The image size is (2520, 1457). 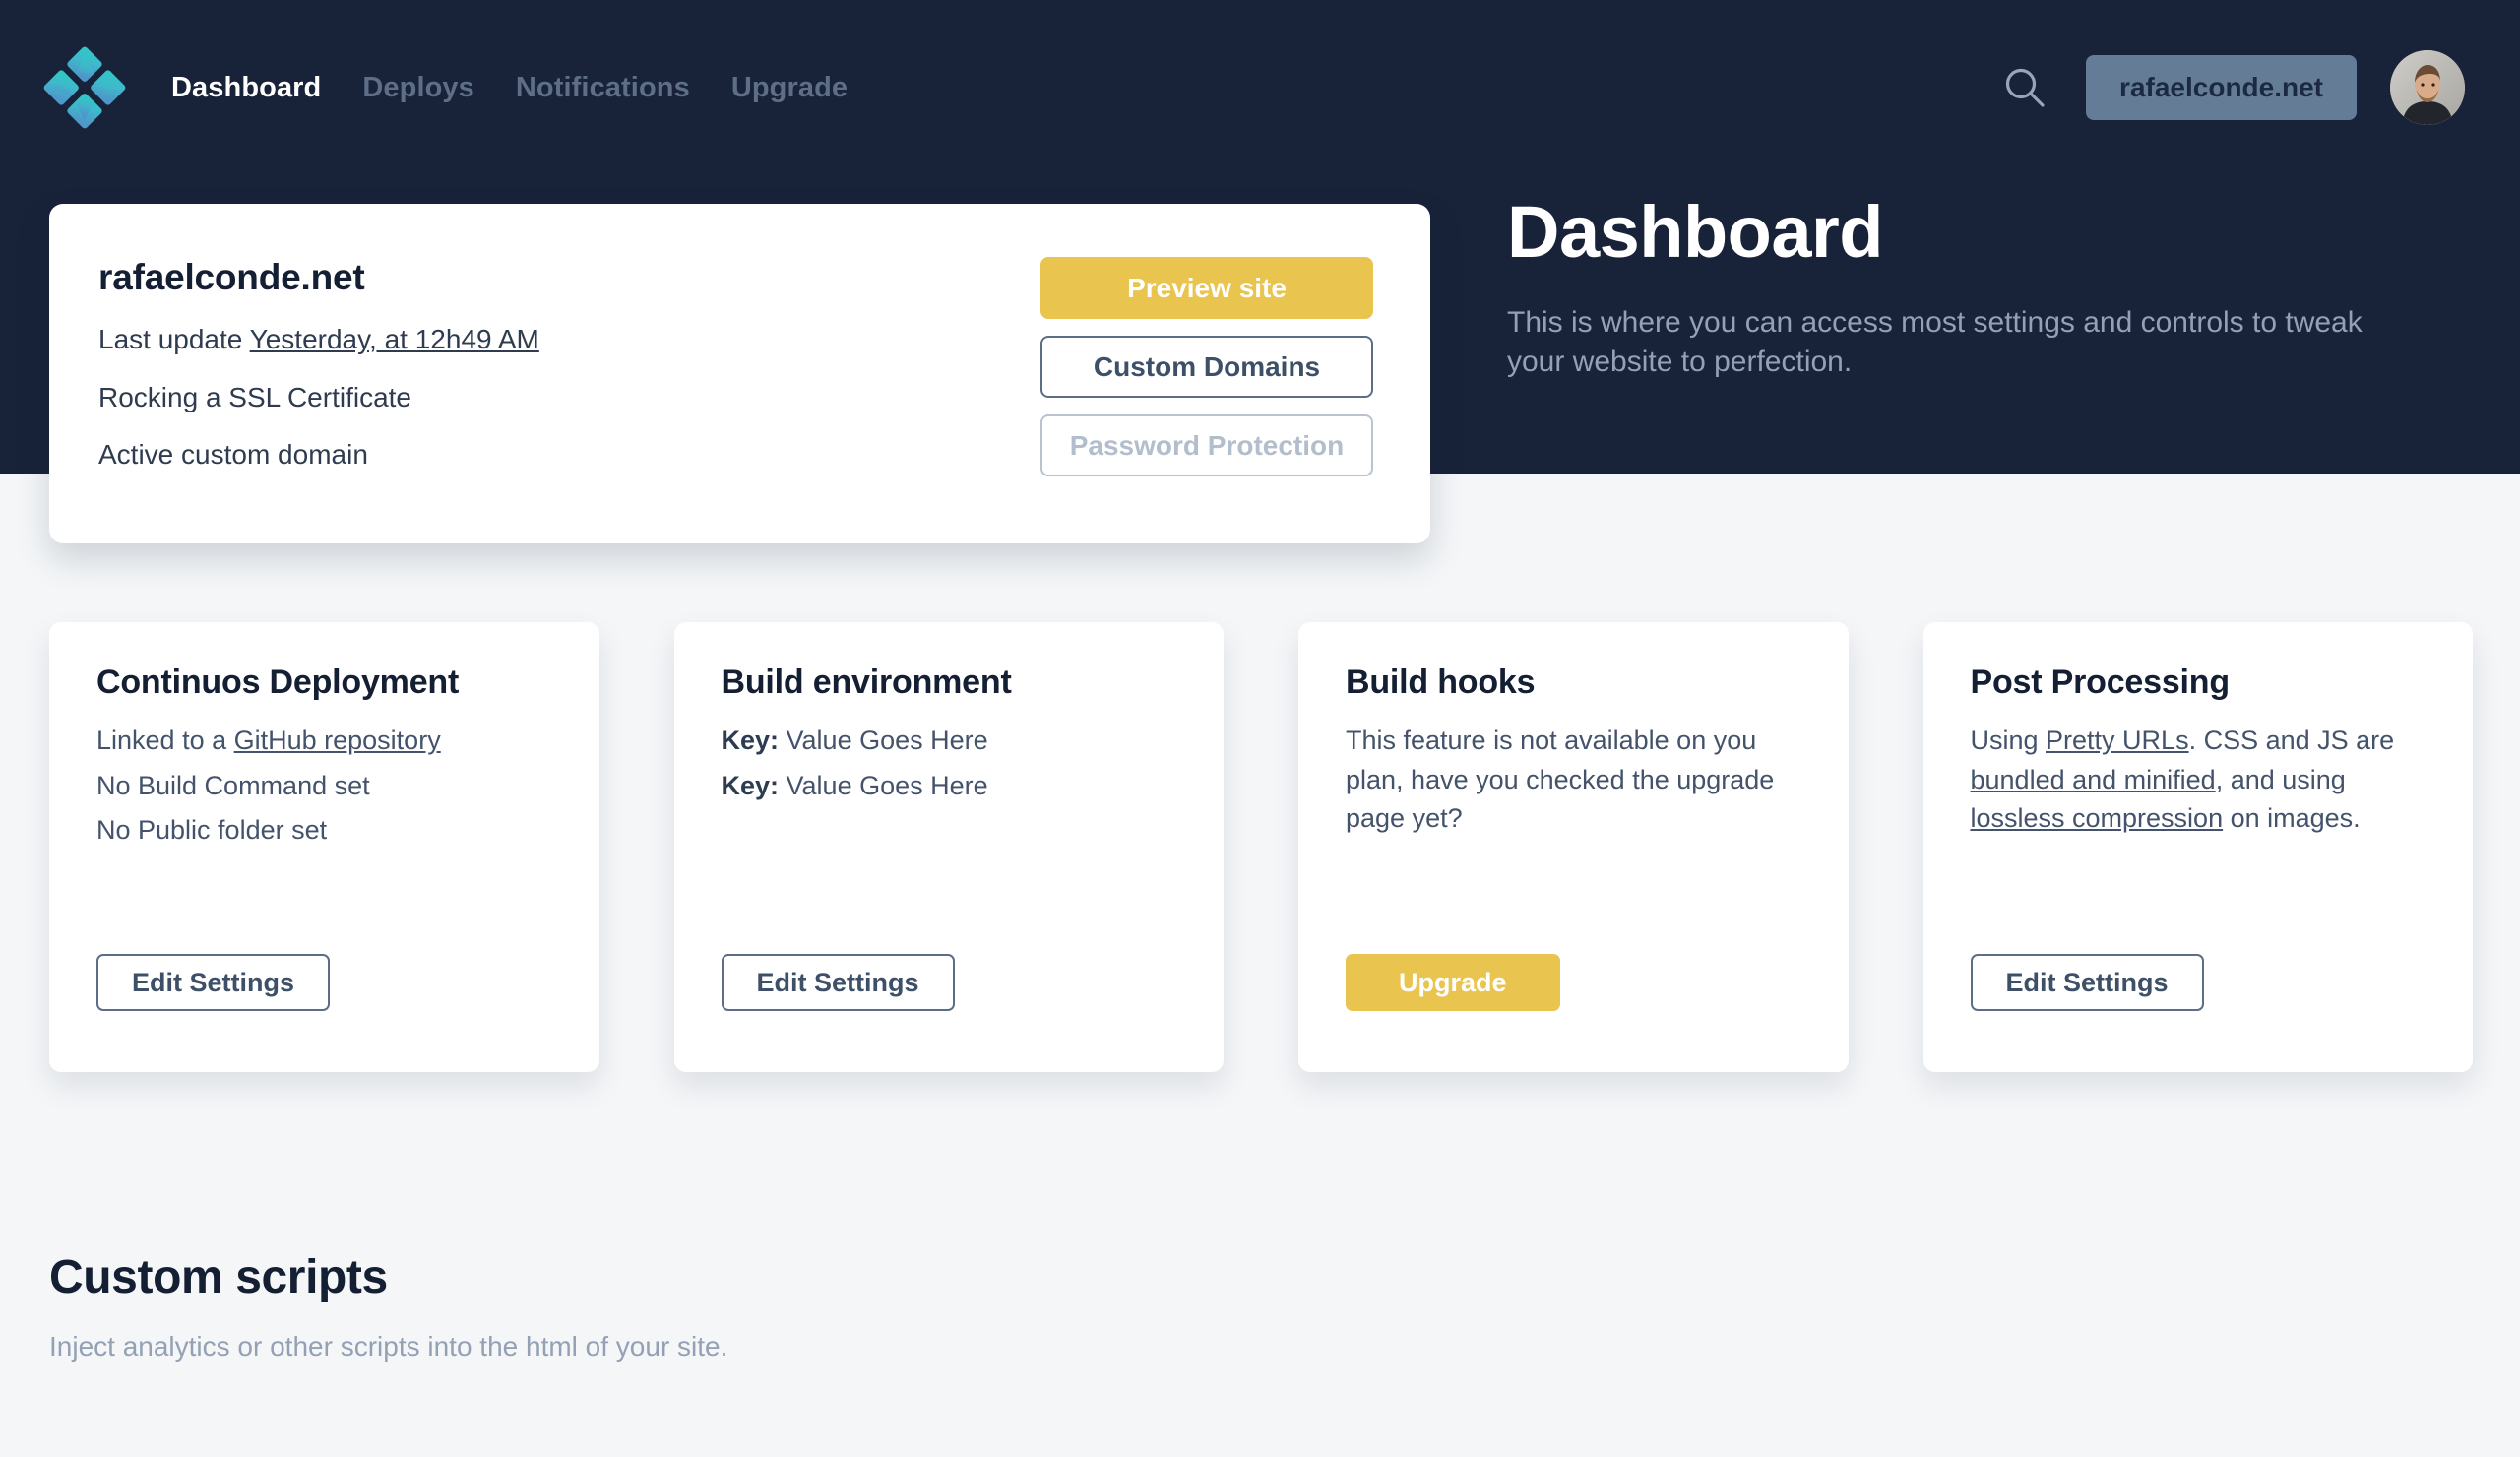 I want to click on site-ssl-status: Rocking a SSL Certificate, so click(x=254, y=396).